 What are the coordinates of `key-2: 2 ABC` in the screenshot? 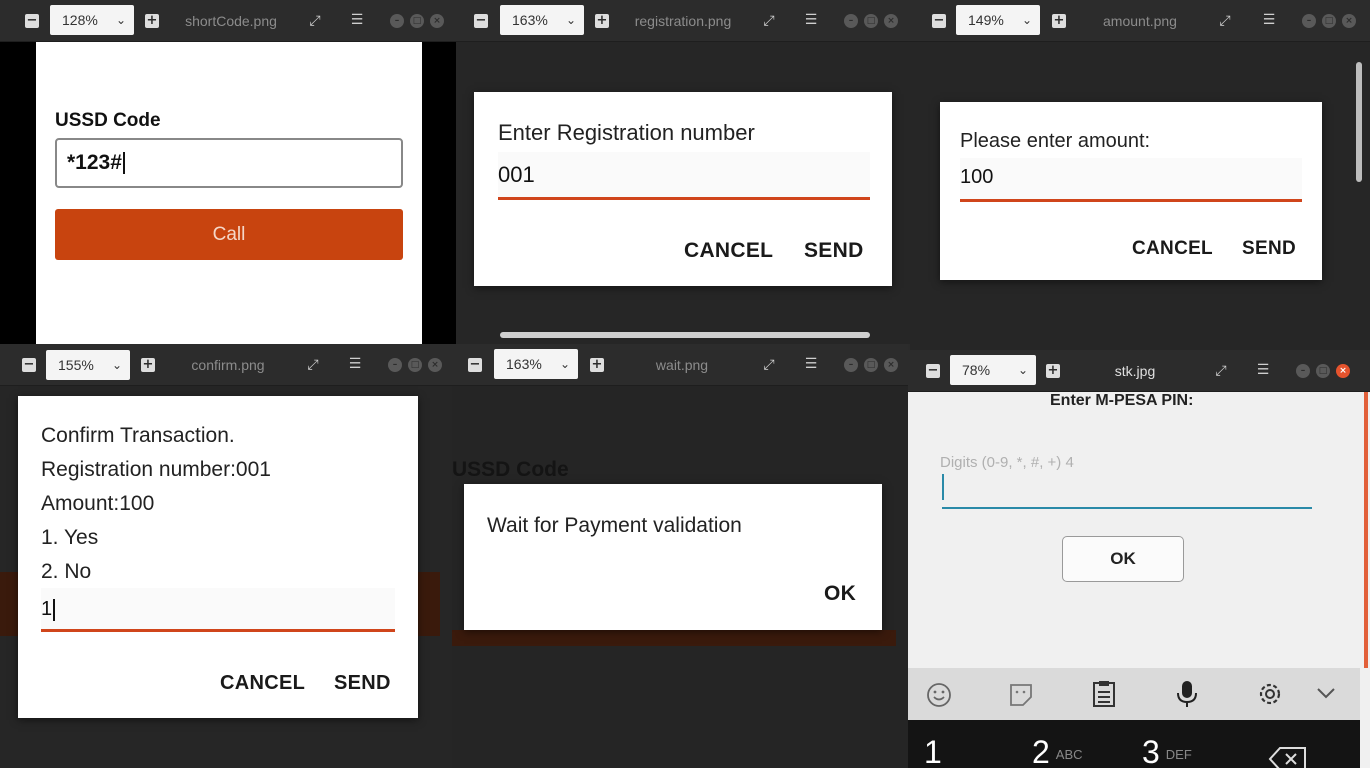 It's located at (1057, 751).